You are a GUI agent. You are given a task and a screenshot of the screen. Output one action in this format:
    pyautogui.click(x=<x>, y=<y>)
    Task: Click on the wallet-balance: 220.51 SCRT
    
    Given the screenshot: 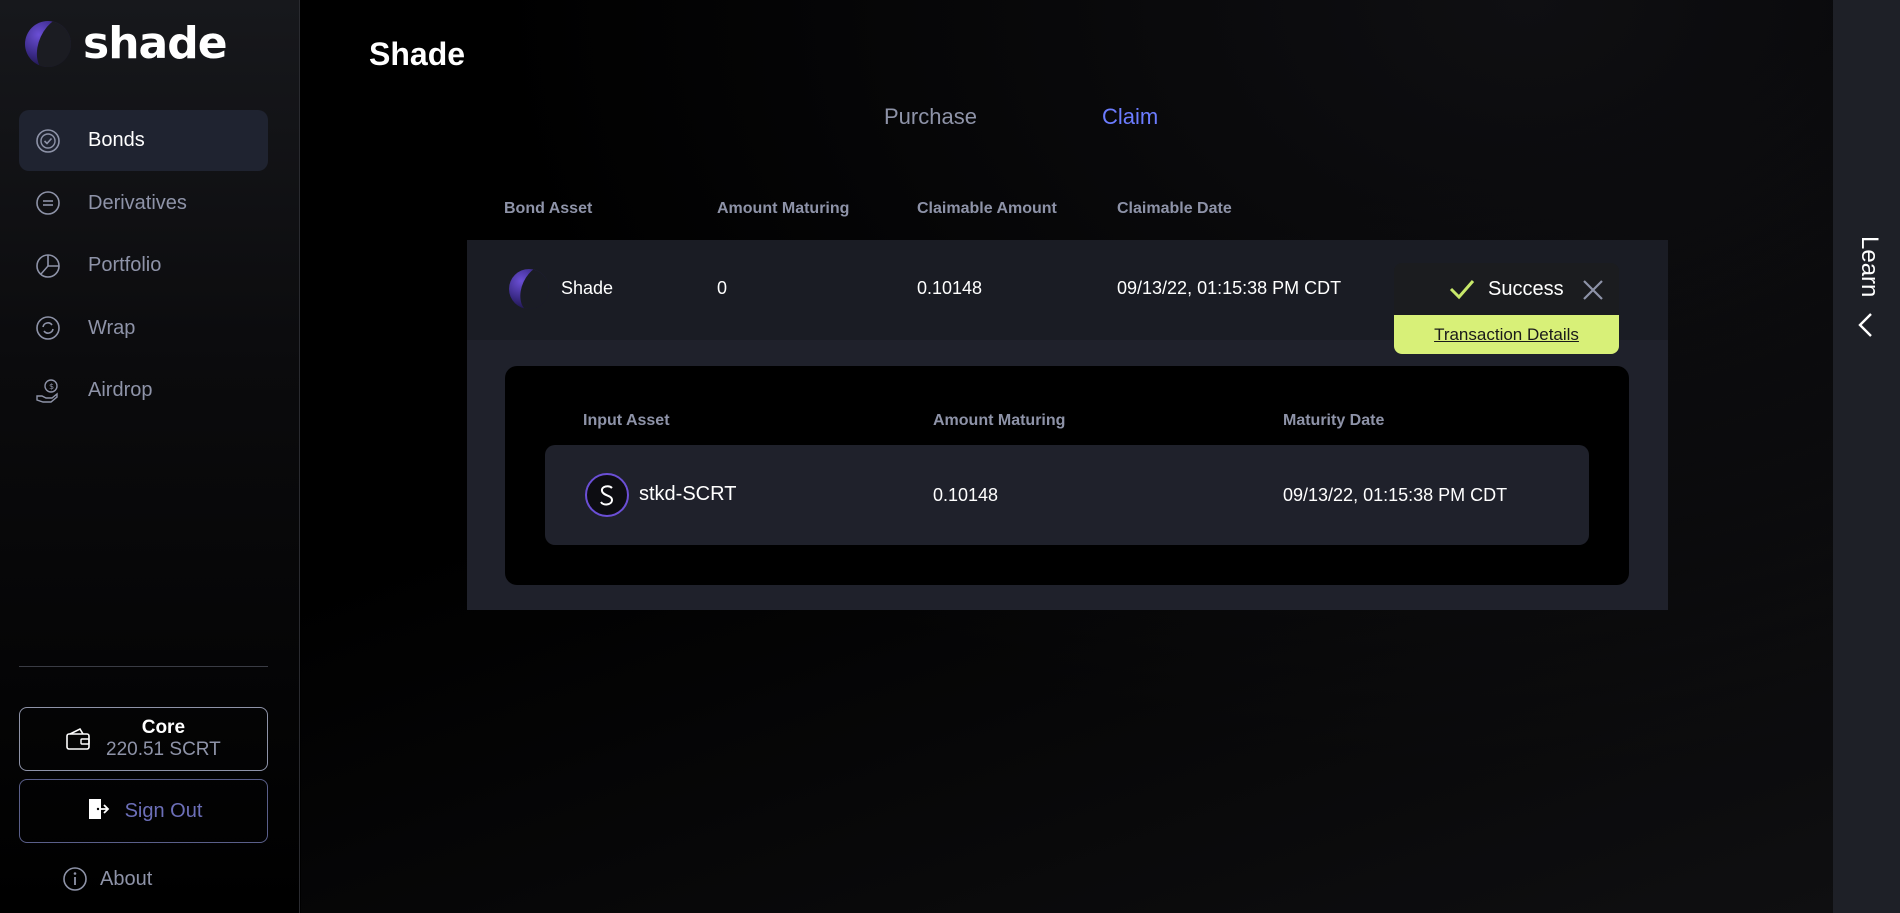 What is the action you would take?
    pyautogui.click(x=163, y=749)
    